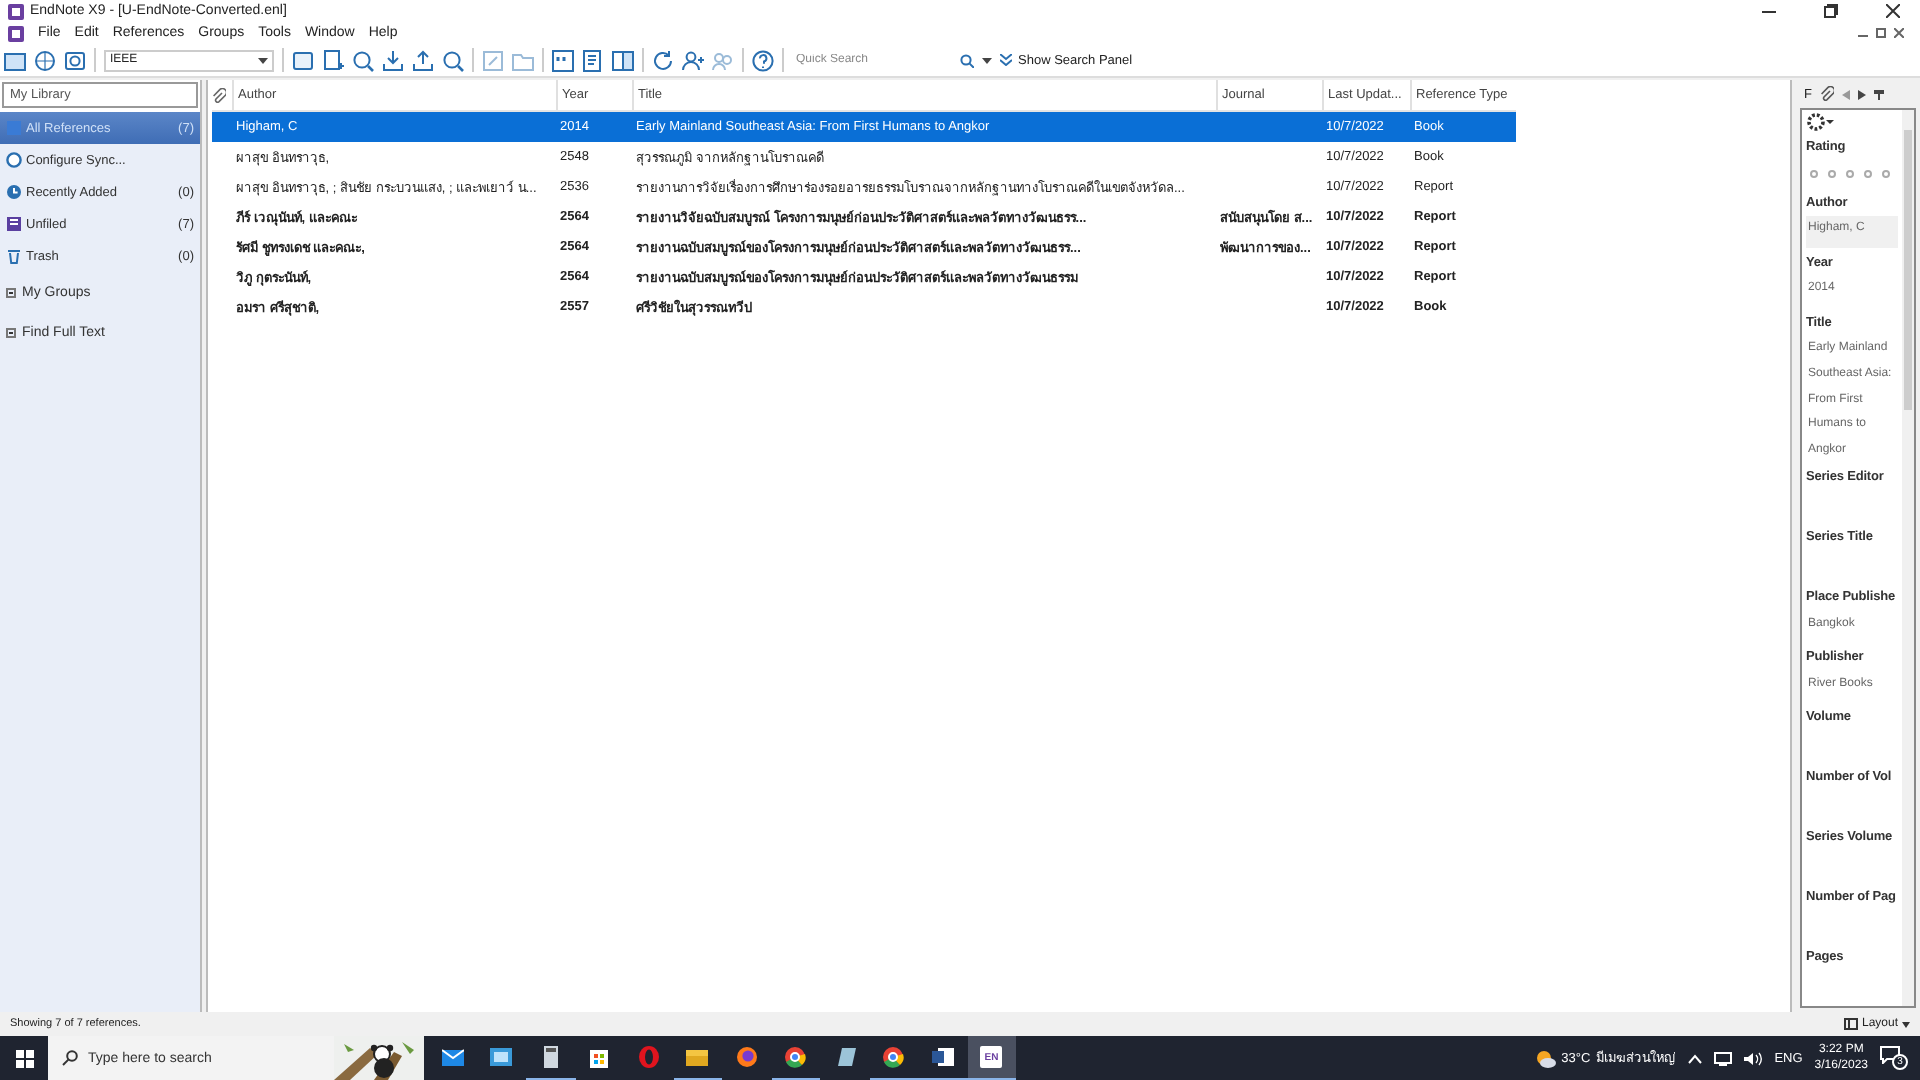 The width and height of the screenshot is (1920, 1080). Describe the element at coordinates (1850, 1024) in the screenshot. I see `layout-icon` at that location.